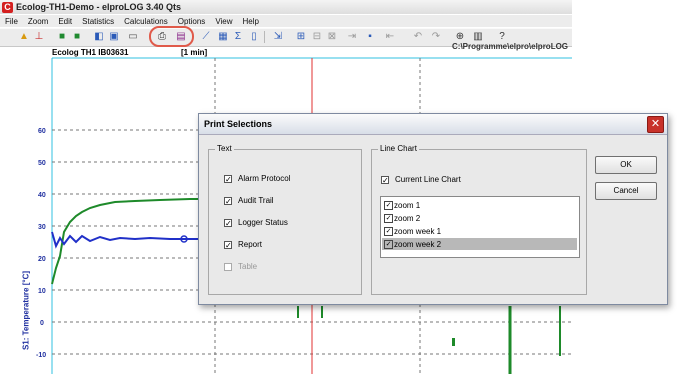 The width and height of the screenshot is (677, 374). I want to click on zoom-in-icon: ⊞, so click(301, 37).